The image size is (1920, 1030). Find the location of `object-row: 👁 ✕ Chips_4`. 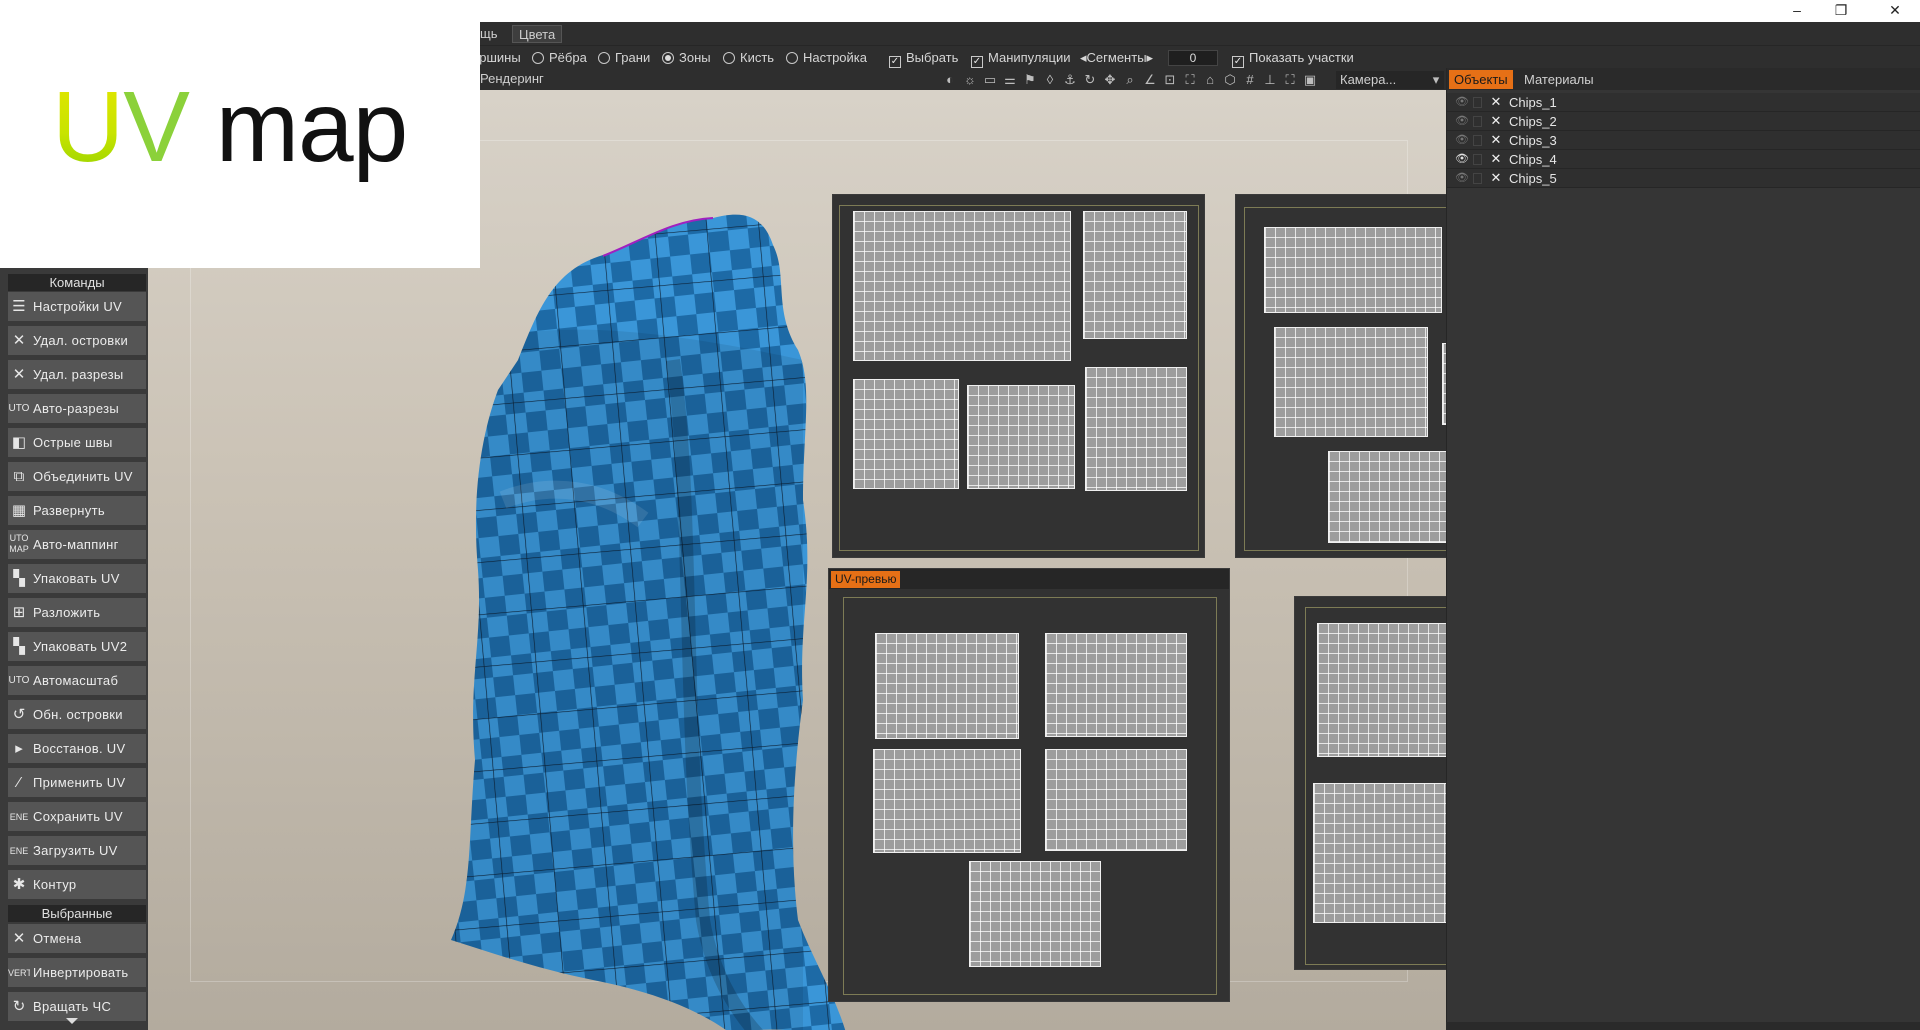

object-row: 👁 ✕ Chips_4 is located at coordinates (1683, 159).